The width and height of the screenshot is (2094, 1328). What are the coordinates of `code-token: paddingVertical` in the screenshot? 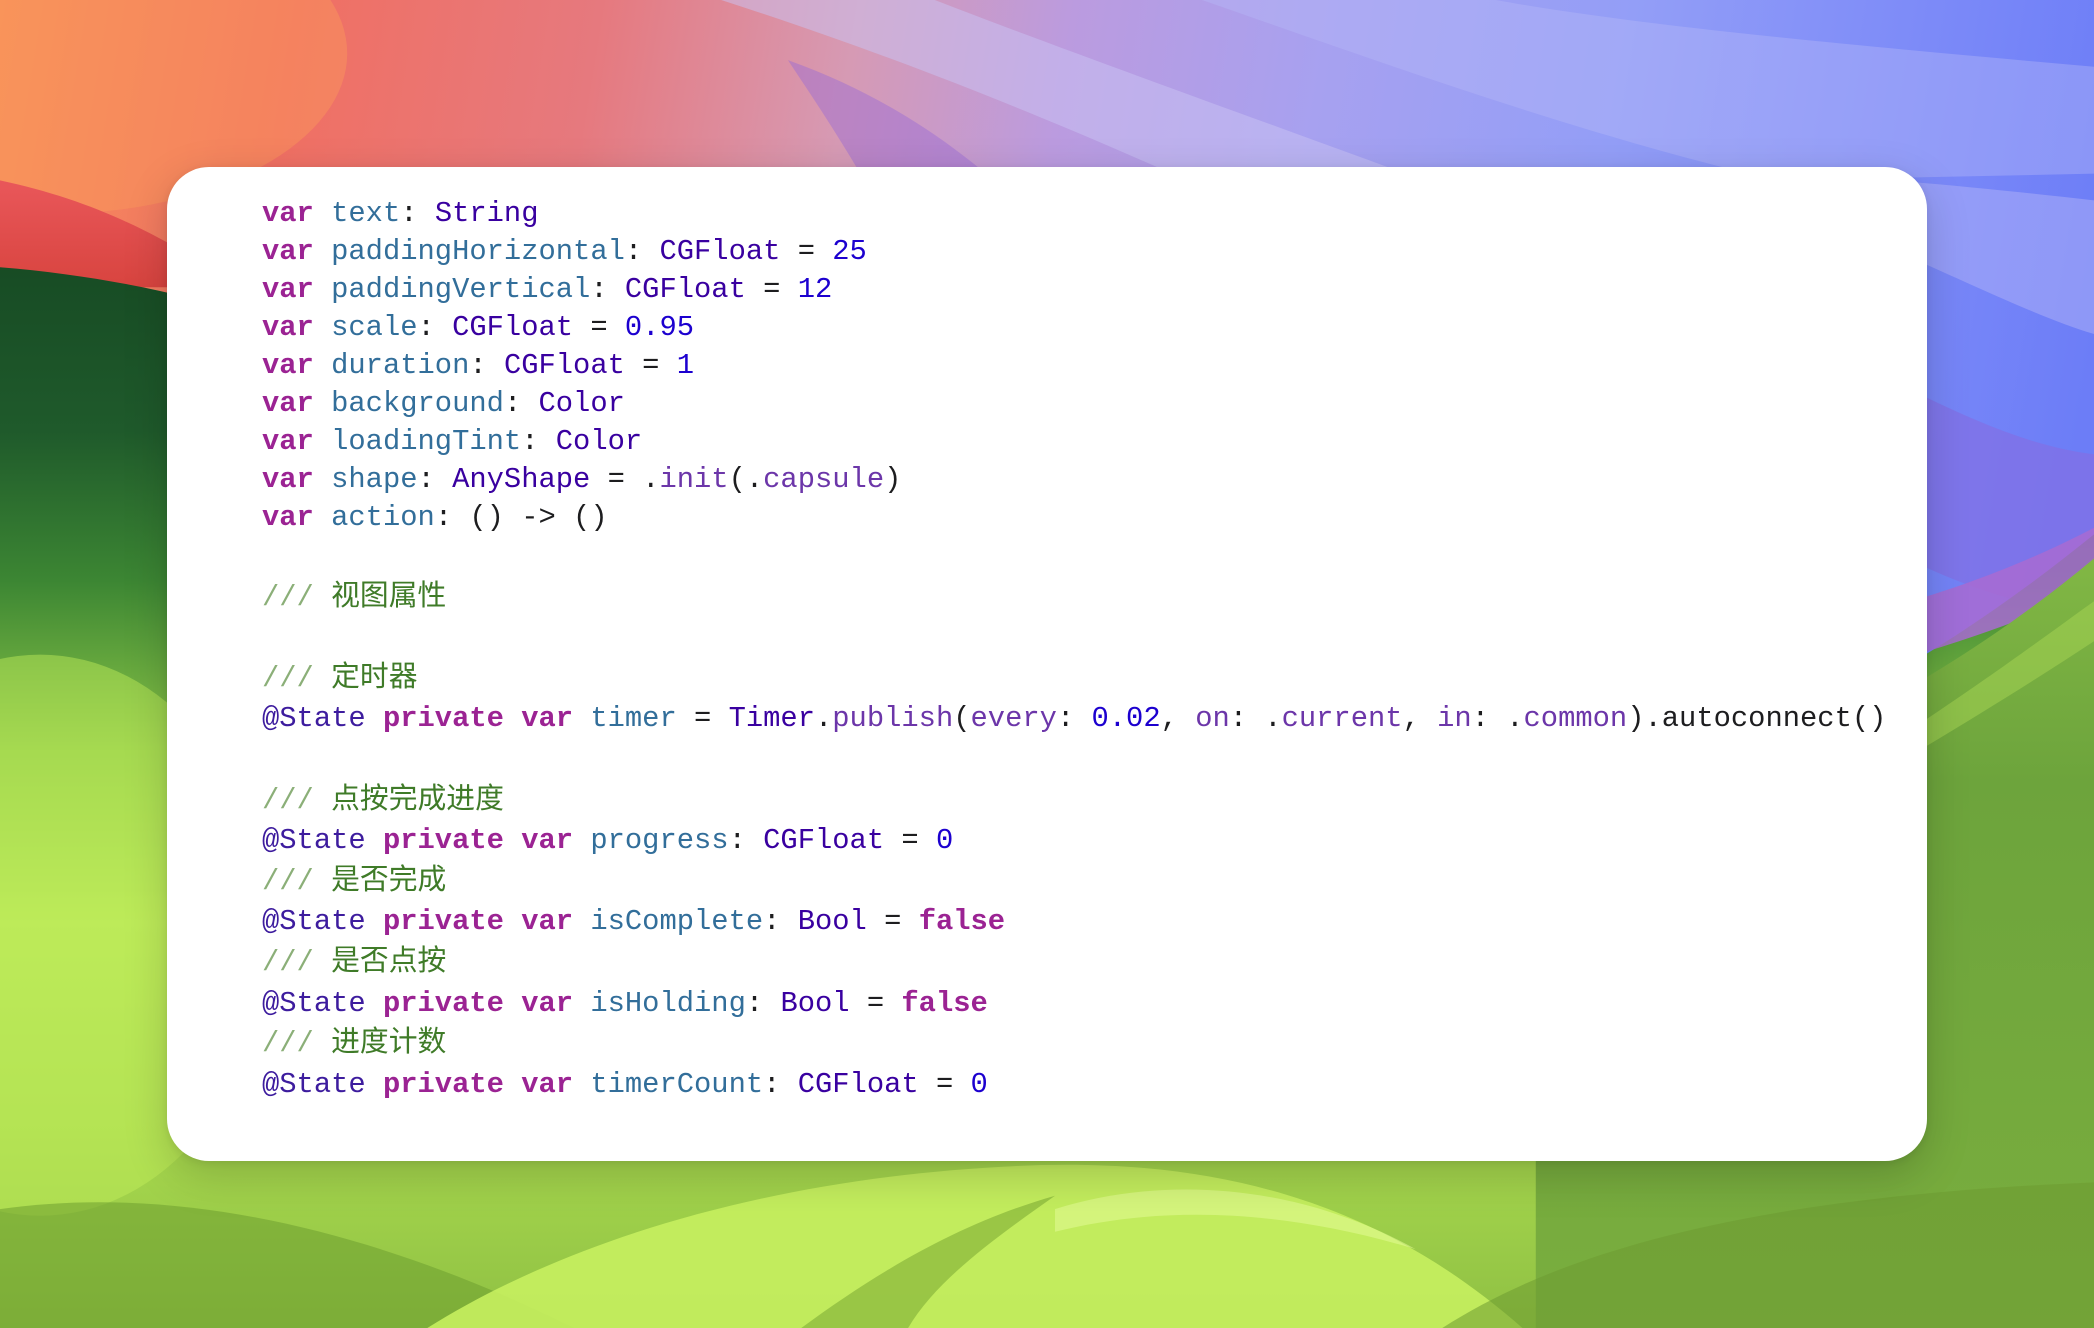 It's located at (461, 289).